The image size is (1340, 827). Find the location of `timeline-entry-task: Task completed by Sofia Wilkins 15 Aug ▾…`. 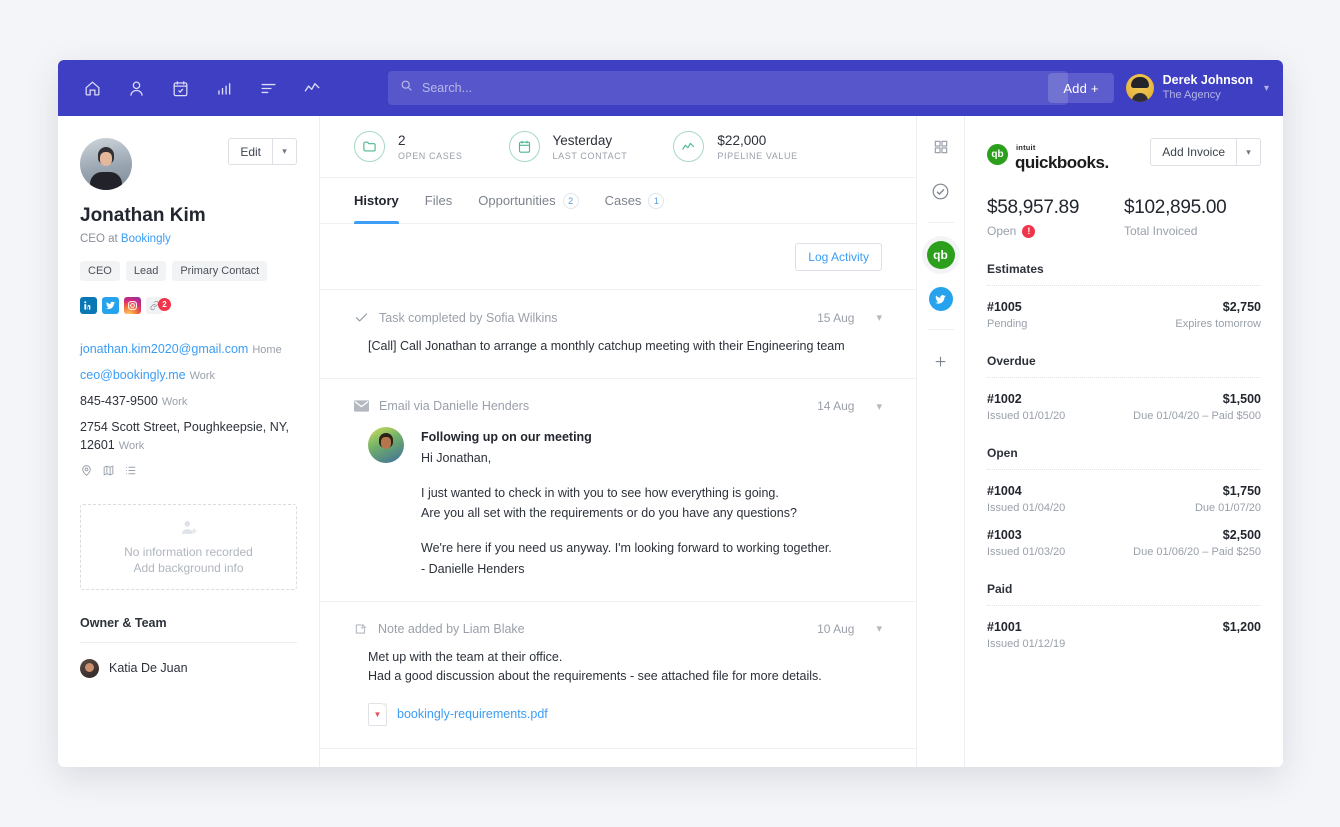

timeline-entry-task: Task completed by Sofia Wilkins 15 Aug ▾… is located at coordinates (618, 335).